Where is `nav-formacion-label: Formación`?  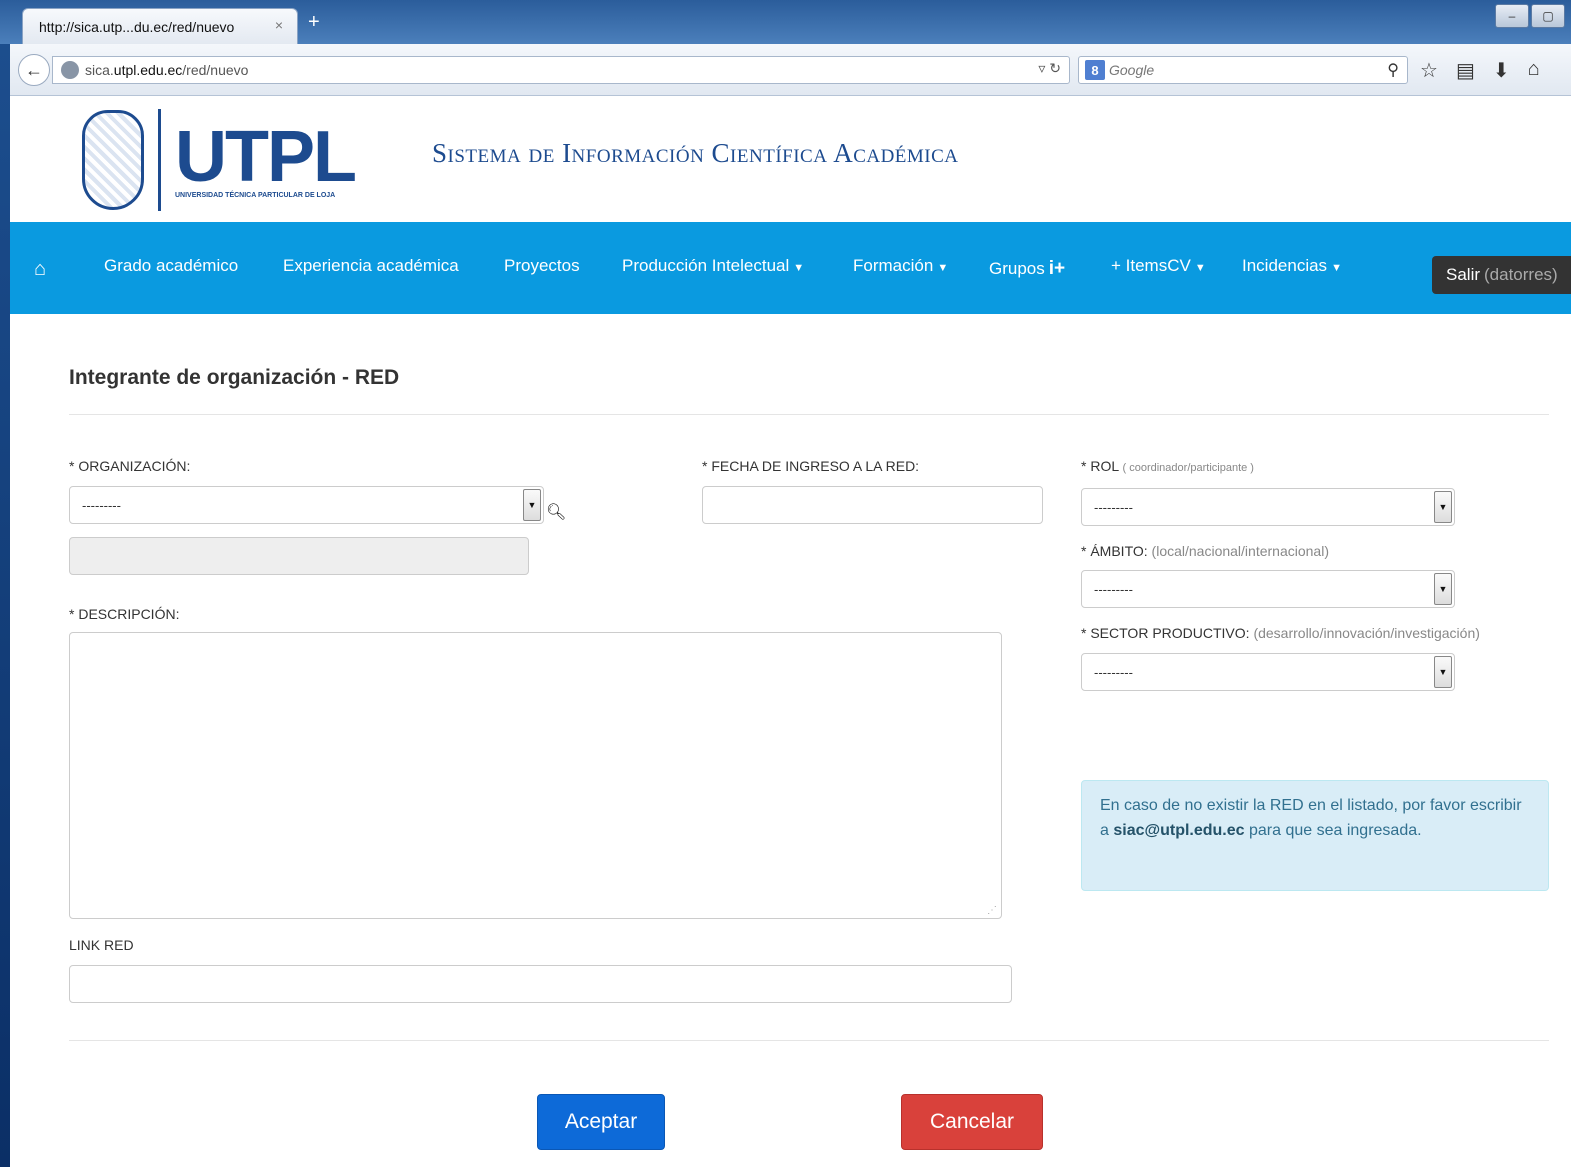
nav-formacion-label: Formación is located at coordinates (893, 265).